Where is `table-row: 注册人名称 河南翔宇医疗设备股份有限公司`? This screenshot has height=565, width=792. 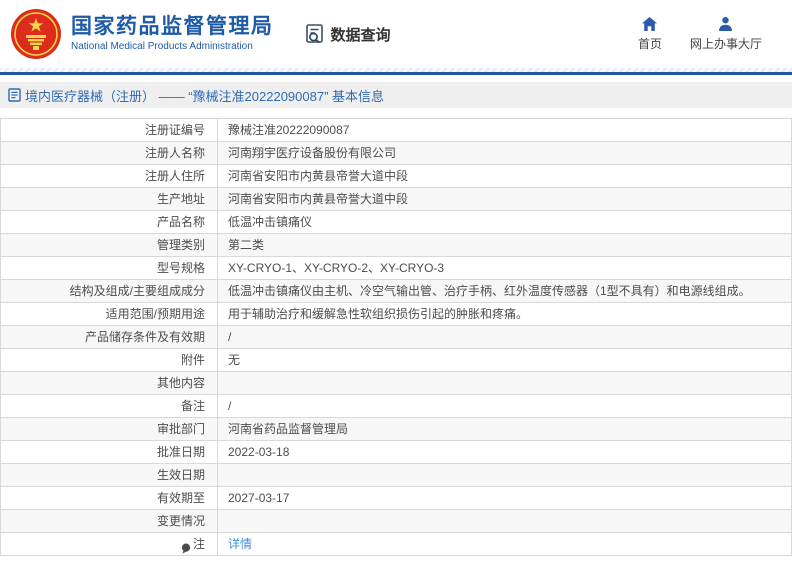
table-row: 注册人名称 河南翔宇医疗设备股份有限公司 is located at coordinates (396, 153).